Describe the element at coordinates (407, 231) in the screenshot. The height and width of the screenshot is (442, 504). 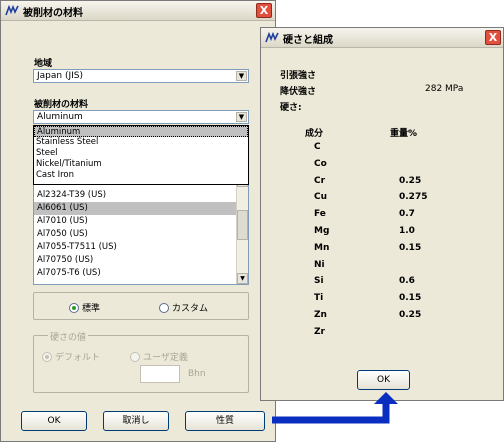
I see `element-weight: 1.0` at that location.